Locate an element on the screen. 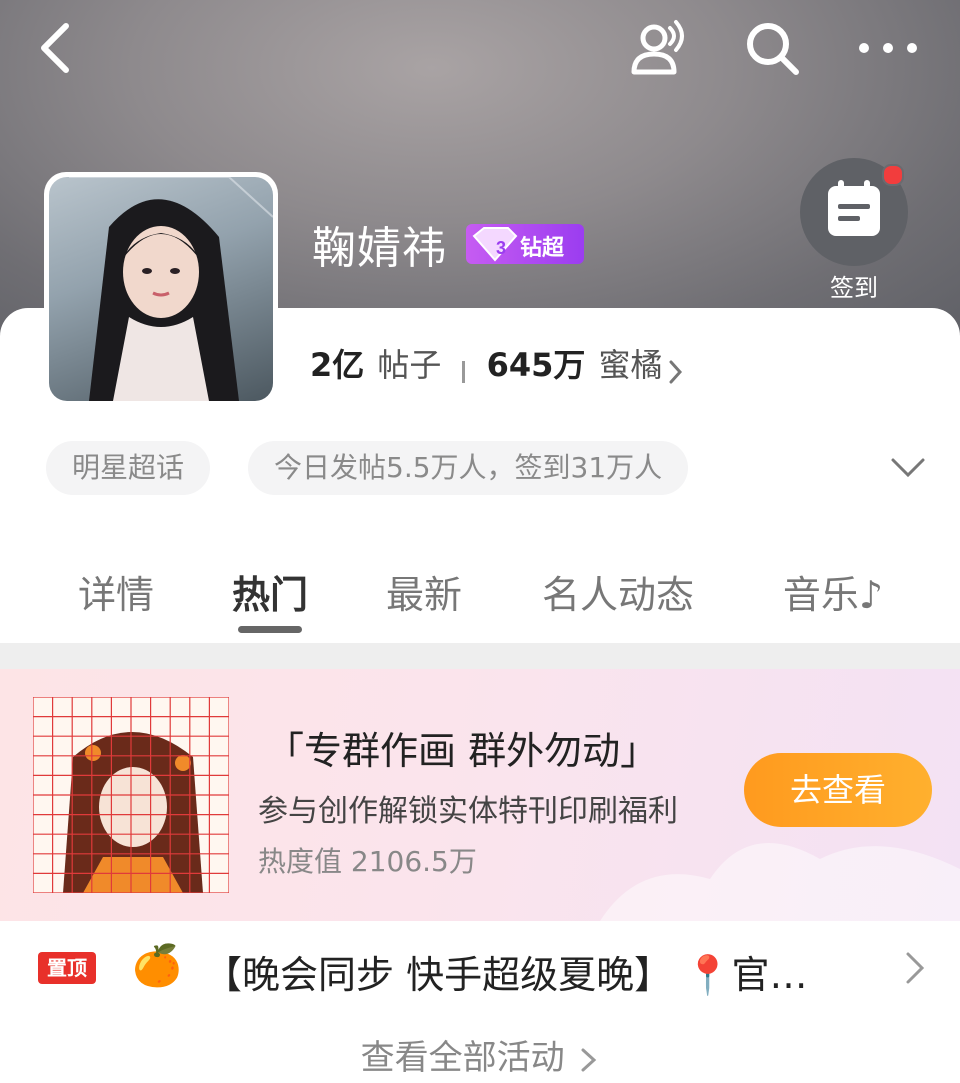 This screenshot has width=960, height=1083. banner-thumbnail is located at coordinates (131, 795).